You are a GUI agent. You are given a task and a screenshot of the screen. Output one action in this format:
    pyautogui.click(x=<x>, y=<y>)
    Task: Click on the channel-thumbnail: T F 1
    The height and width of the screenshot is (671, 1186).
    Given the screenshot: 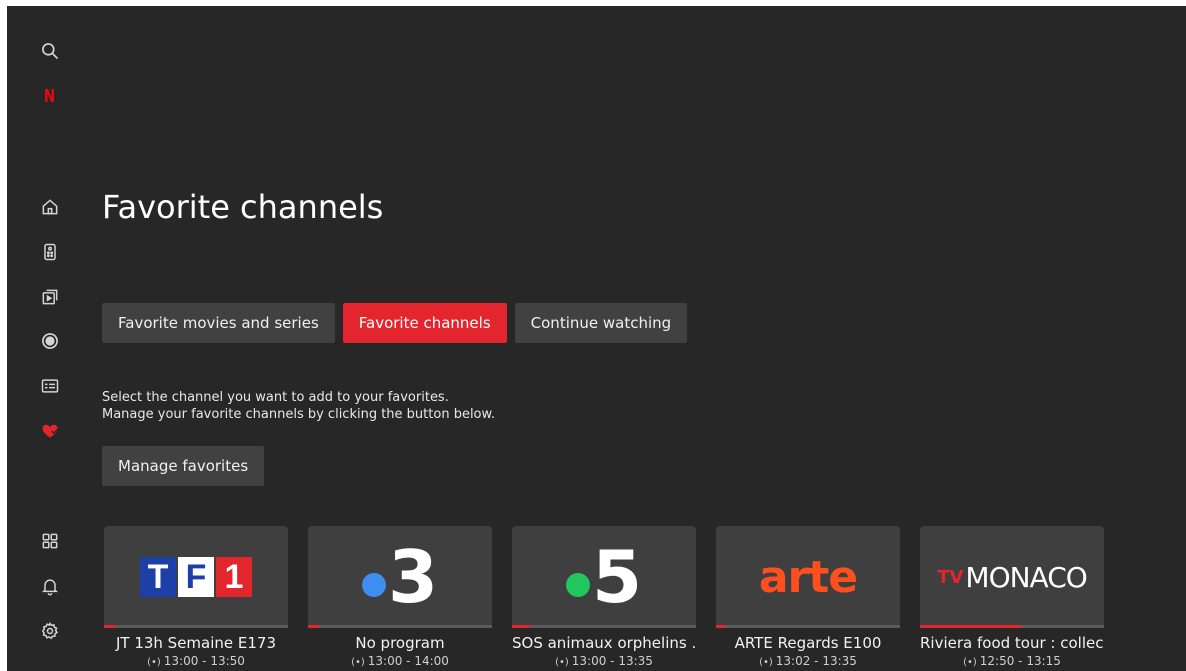 What is the action you would take?
    pyautogui.click(x=196, y=577)
    